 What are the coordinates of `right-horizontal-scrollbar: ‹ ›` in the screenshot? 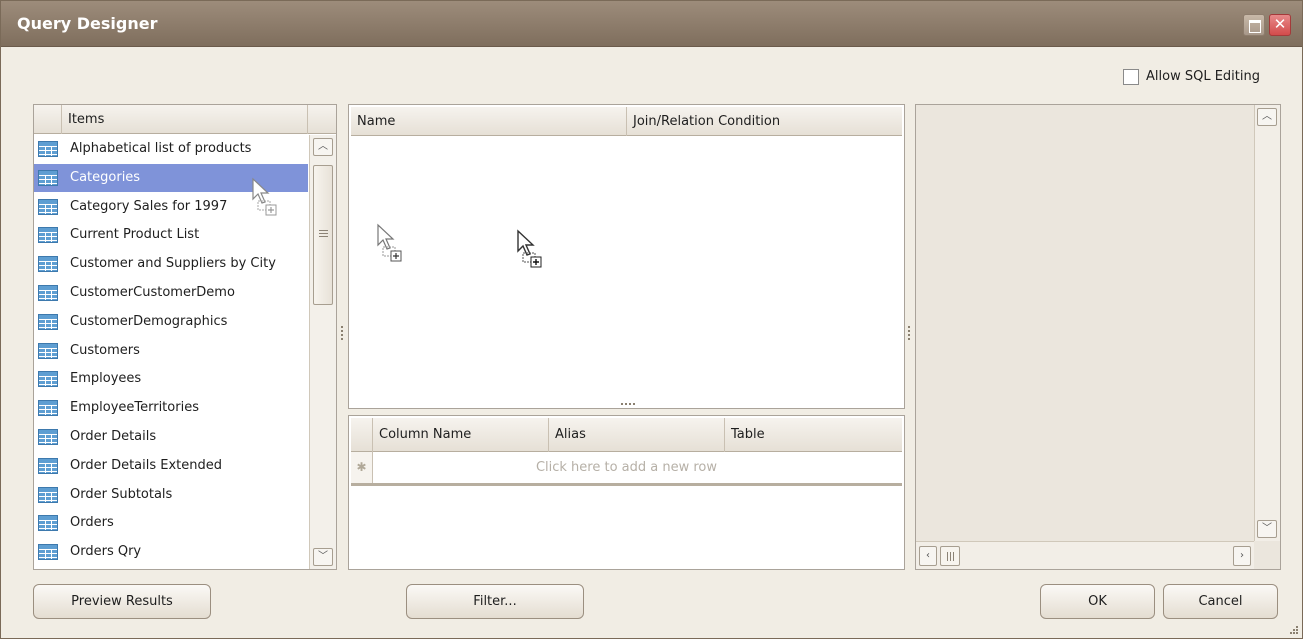 It's located at (1085, 555).